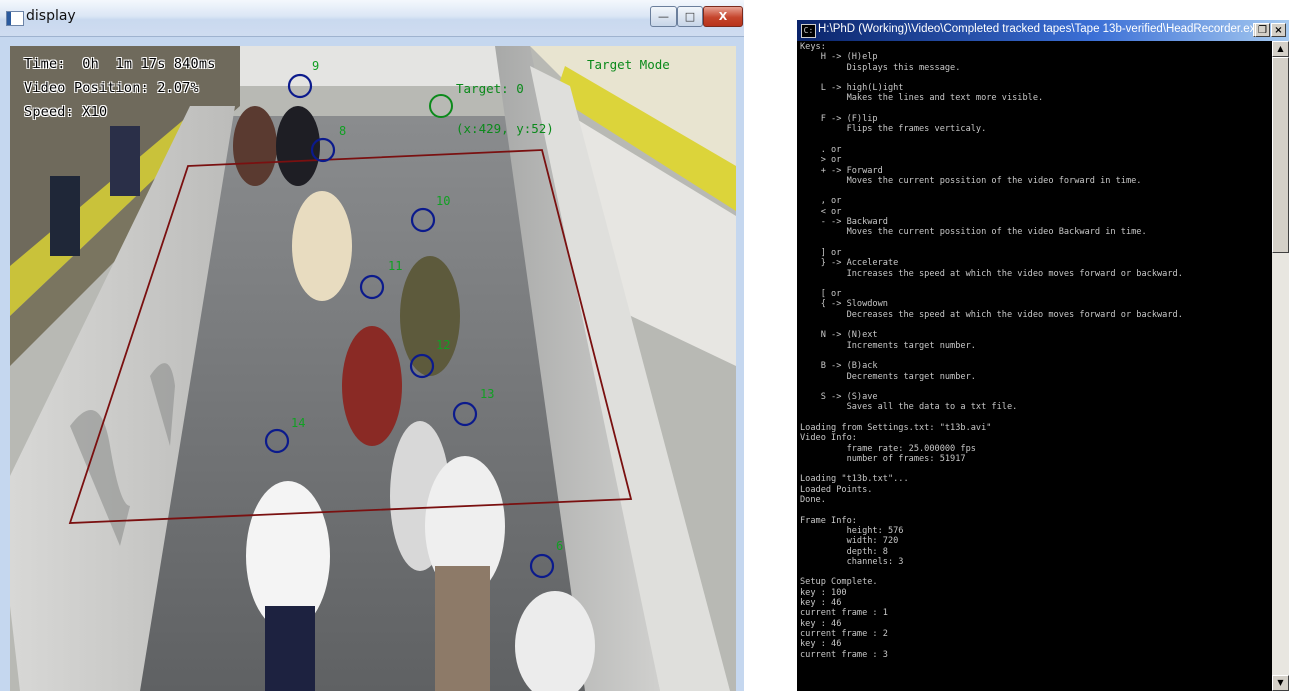  What do you see at coordinates (1280, 366) in the screenshot?
I see `console-scrollbar: ▲ ▼` at bounding box center [1280, 366].